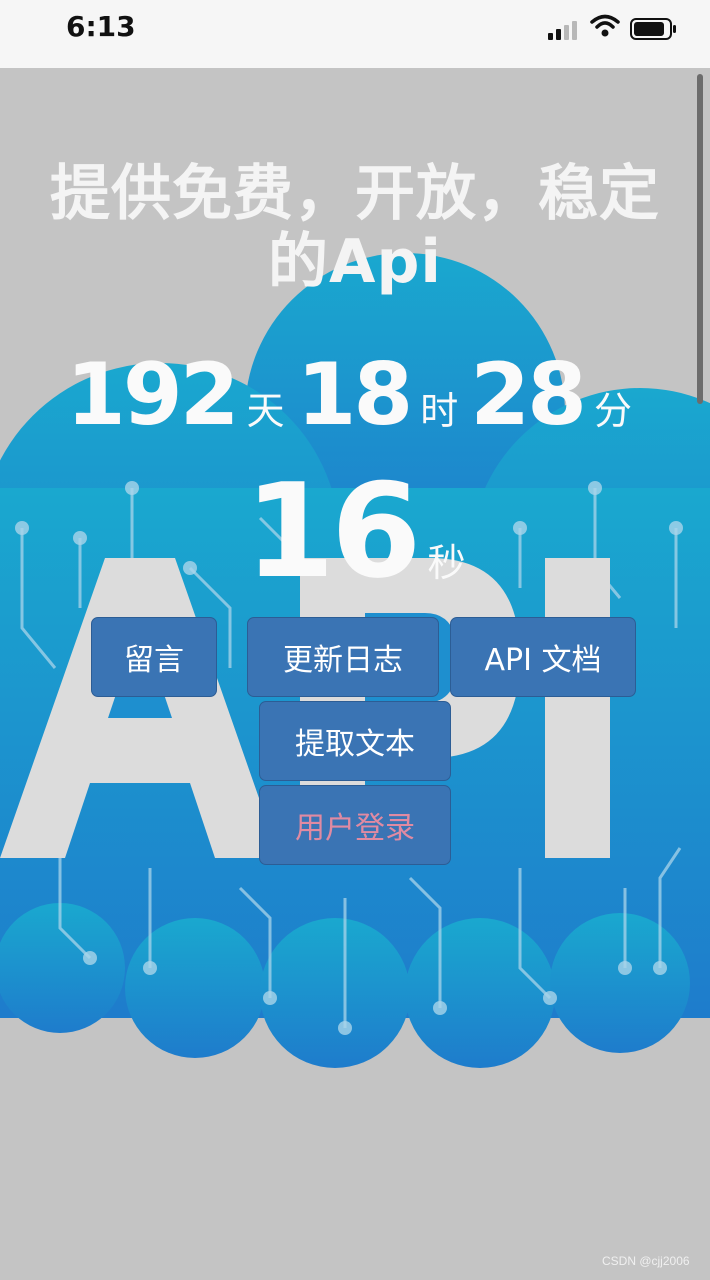 The width and height of the screenshot is (710, 1280). What do you see at coordinates (265, 411) in the screenshot?
I see `countdown-days-unit: 天` at bounding box center [265, 411].